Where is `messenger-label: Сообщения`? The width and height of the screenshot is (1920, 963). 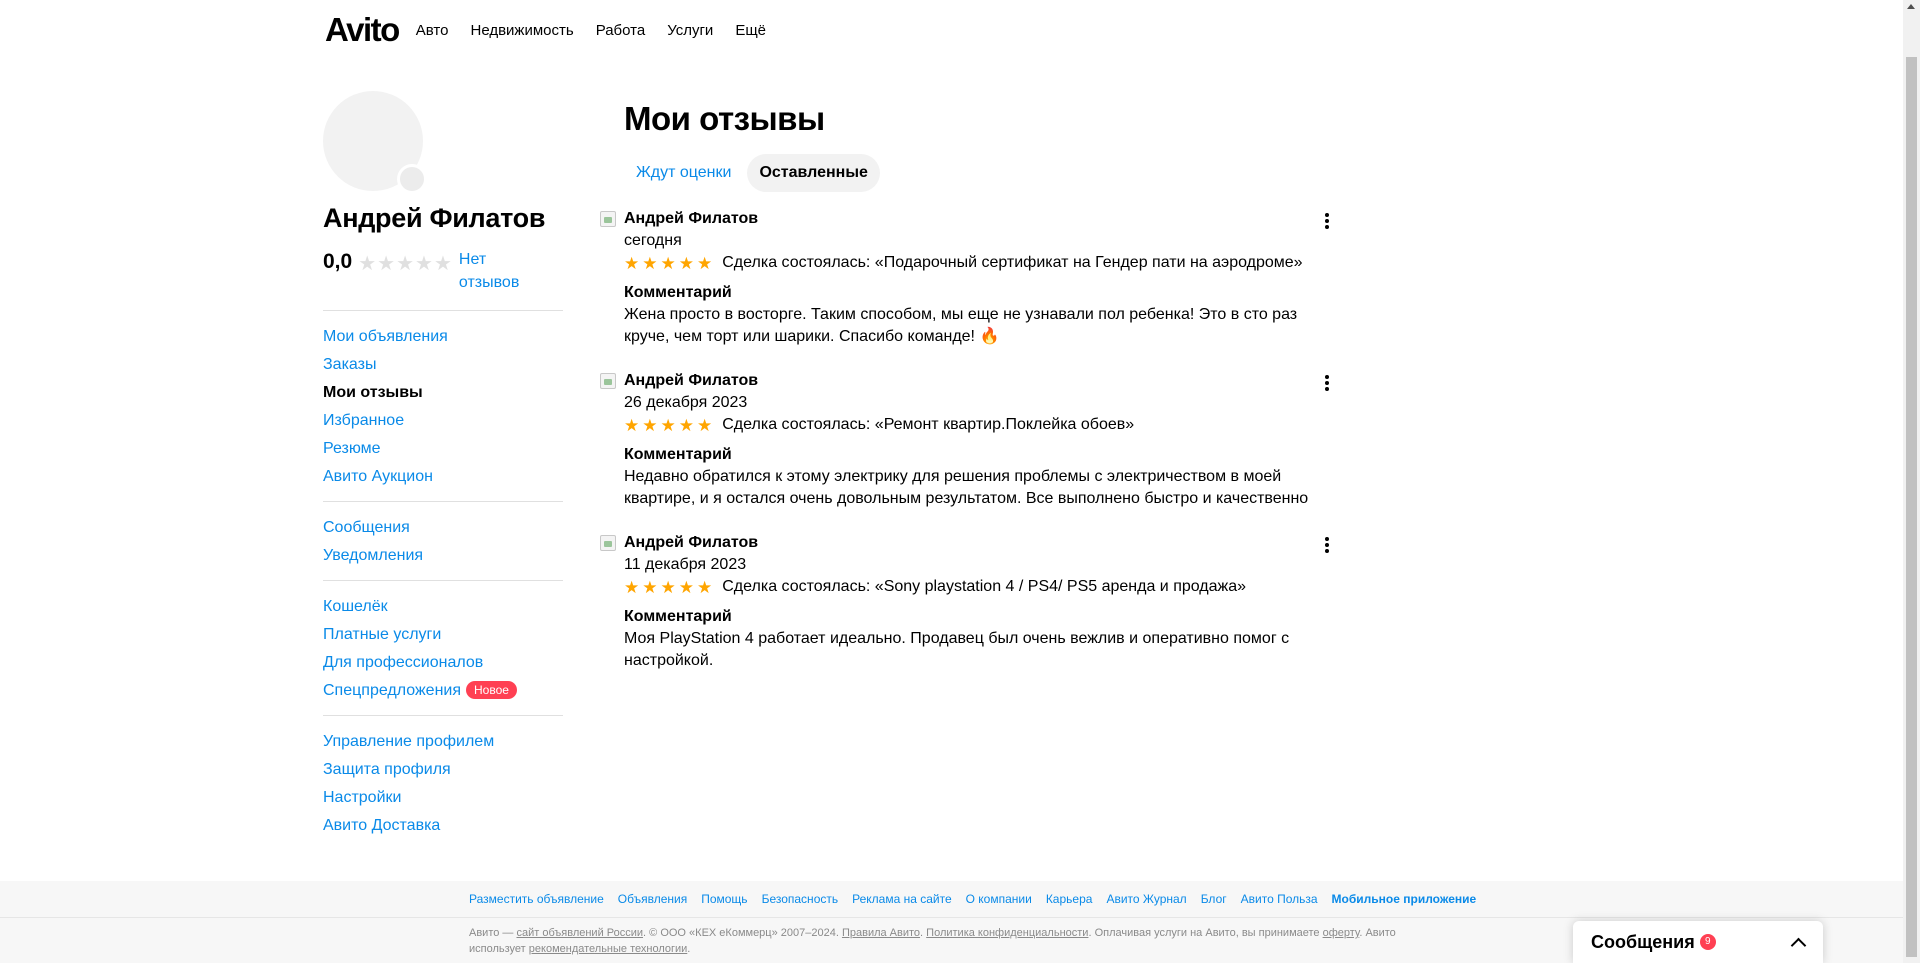 messenger-label: Сообщения is located at coordinates (1643, 941).